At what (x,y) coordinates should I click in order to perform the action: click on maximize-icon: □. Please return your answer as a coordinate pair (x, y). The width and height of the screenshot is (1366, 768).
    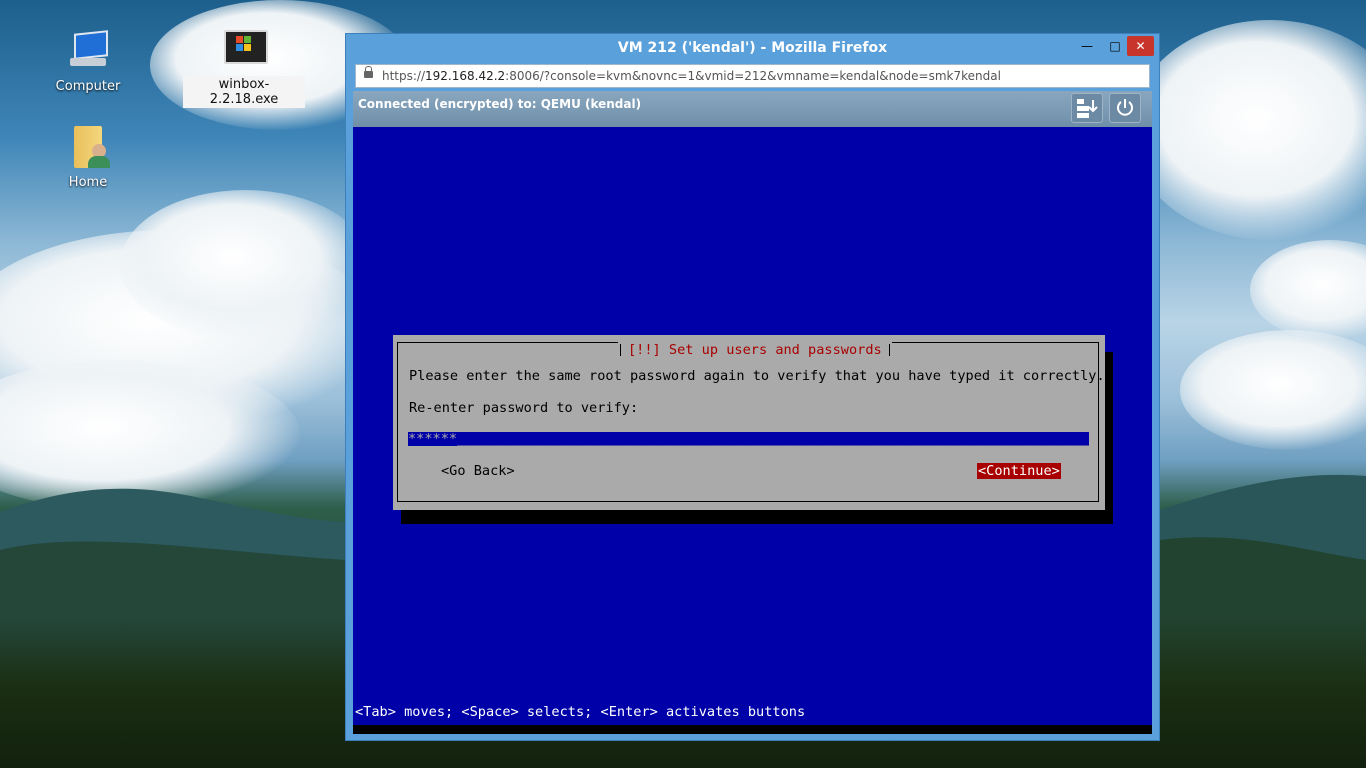
    Looking at the image, I should click on (1115, 46).